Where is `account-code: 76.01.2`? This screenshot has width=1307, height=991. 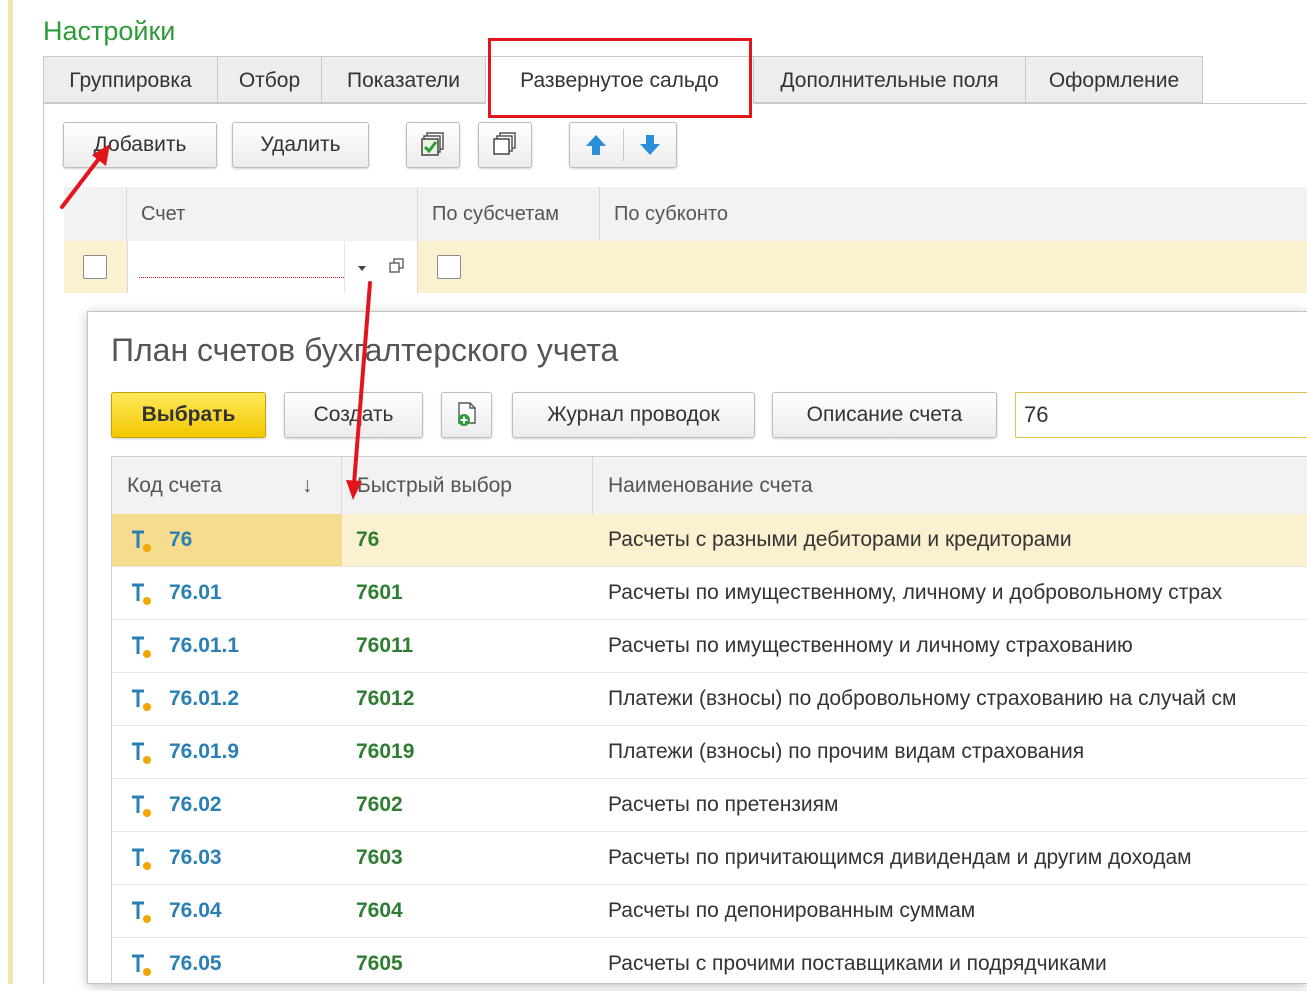 account-code: 76.01.2 is located at coordinates (204, 698).